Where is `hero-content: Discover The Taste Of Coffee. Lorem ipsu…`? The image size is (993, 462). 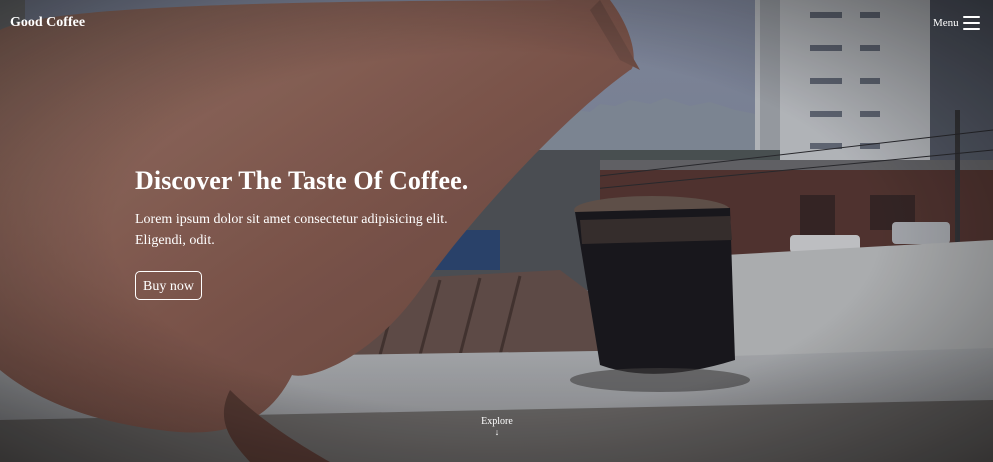
hero-content: Discover The Taste Of Coffee. Lorem ipsu… is located at coordinates (315, 232).